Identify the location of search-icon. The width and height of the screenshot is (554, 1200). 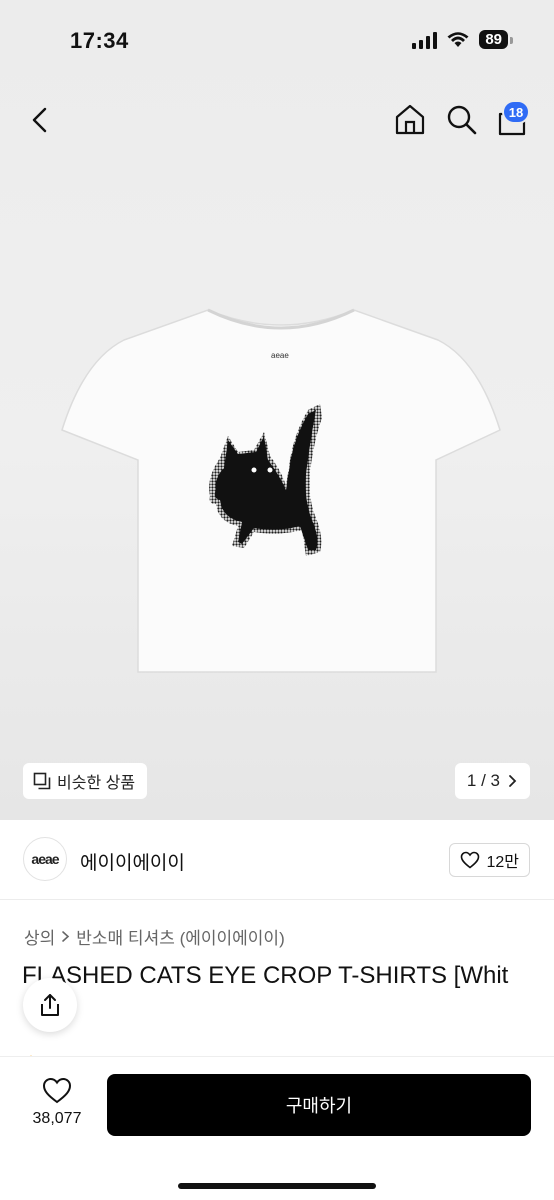
(462, 120).